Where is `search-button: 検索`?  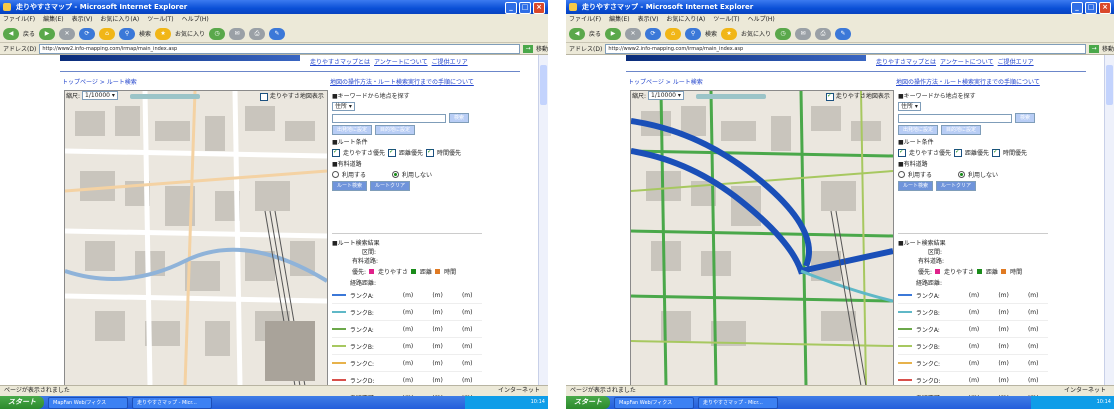 search-button: 検索 is located at coordinates (1025, 118).